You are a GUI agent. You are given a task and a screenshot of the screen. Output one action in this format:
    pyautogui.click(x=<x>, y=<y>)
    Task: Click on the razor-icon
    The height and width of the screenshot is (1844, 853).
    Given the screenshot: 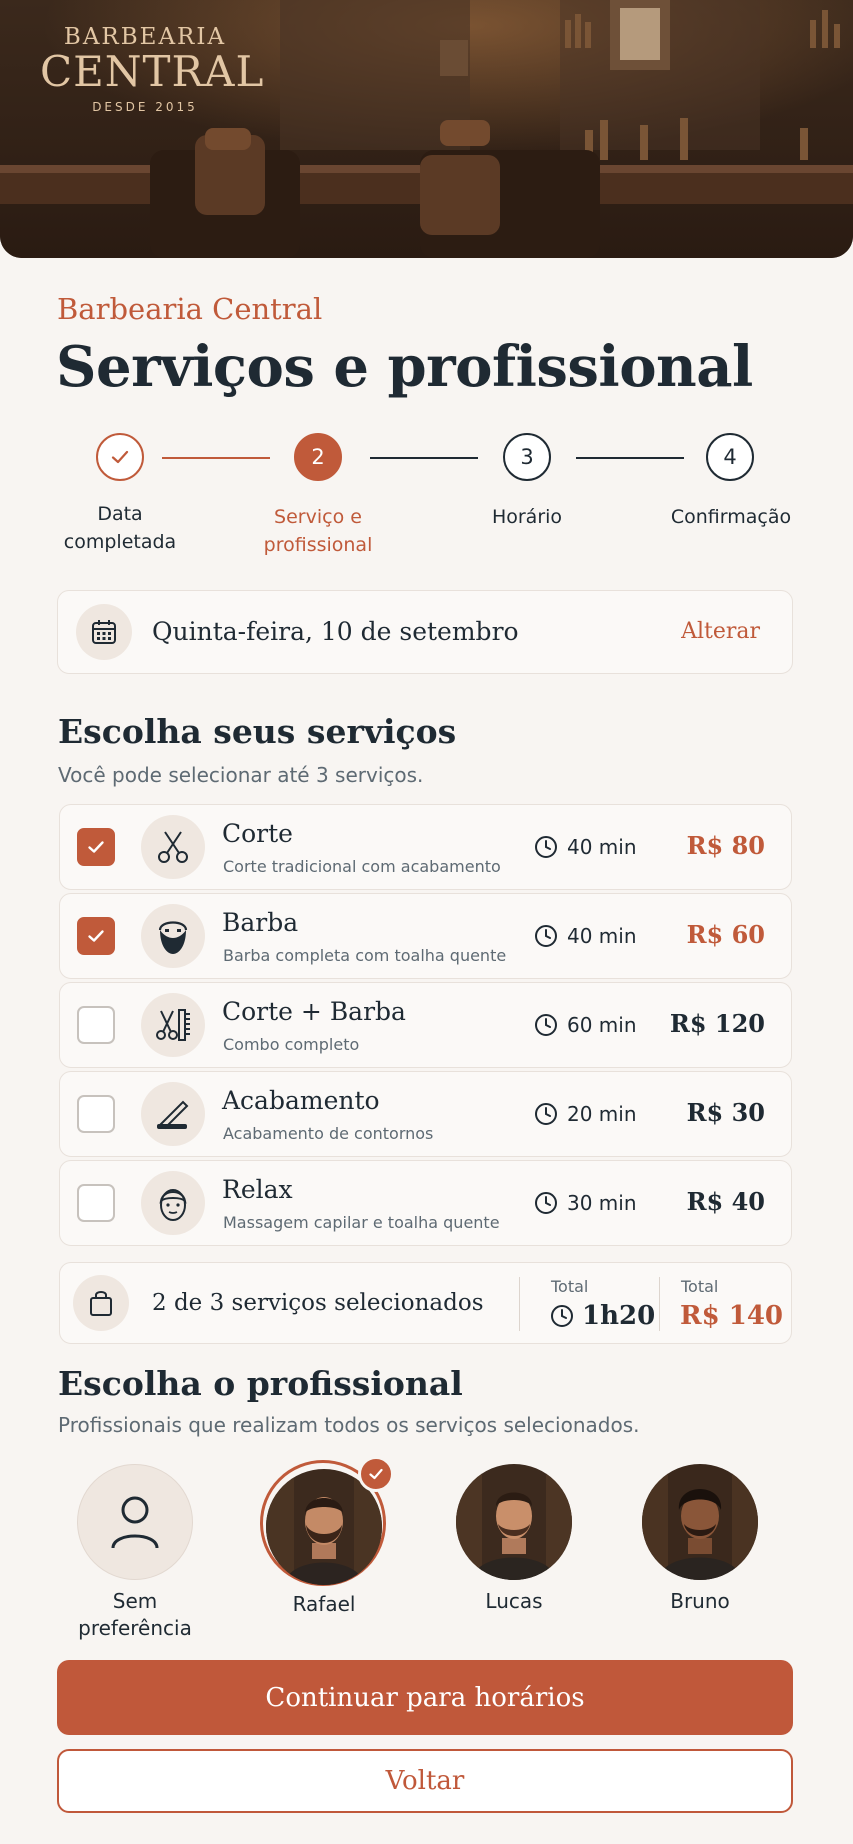 What is the action you would take?
    pyautogui.click(x=173, y=1115)
    